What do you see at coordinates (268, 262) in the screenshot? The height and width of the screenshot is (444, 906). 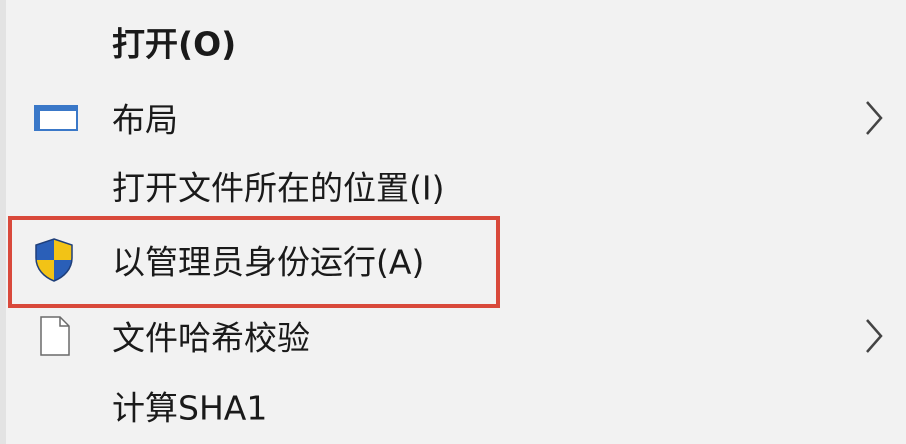 I see `menu-item-label: 以管理员身份运行(A)` at bounding box center [268, 262].